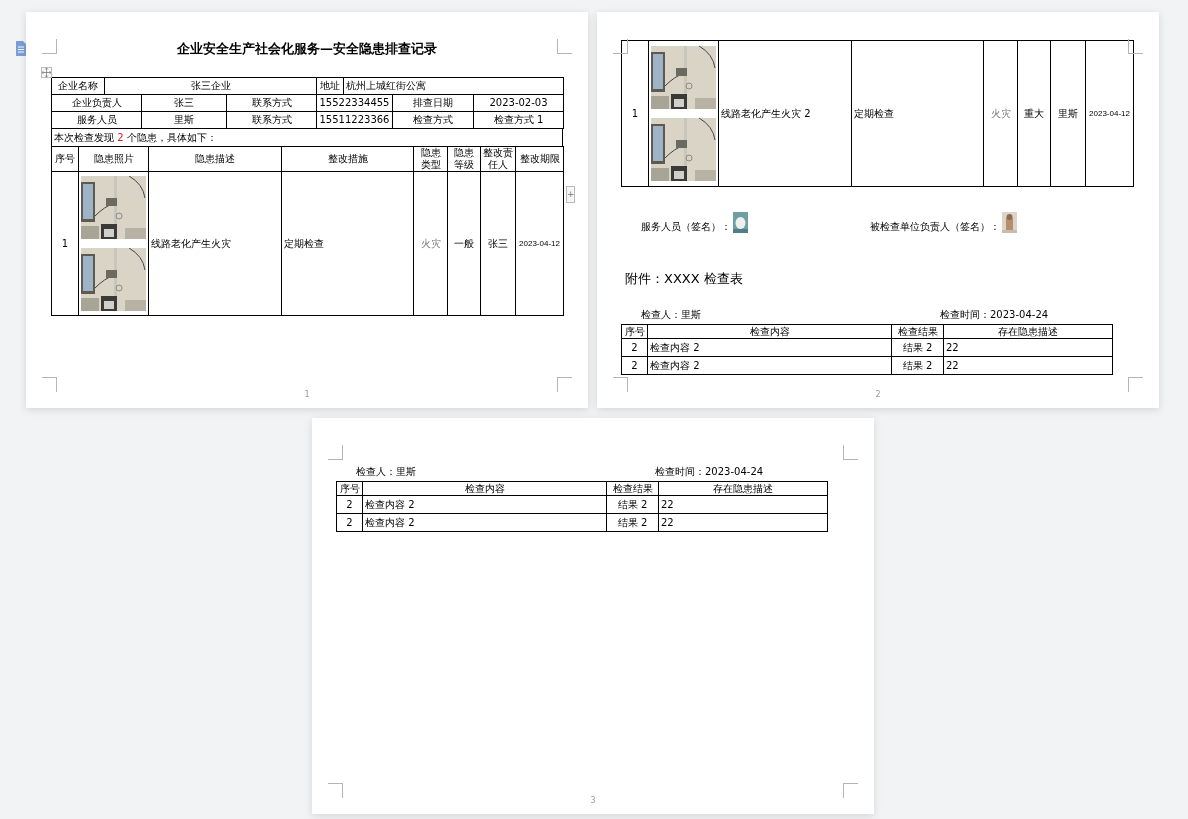  Describe the element at coordinates (684, 279) in the screenshot. I see `appendix-title: 附件：XXXX 检查表` at that location.